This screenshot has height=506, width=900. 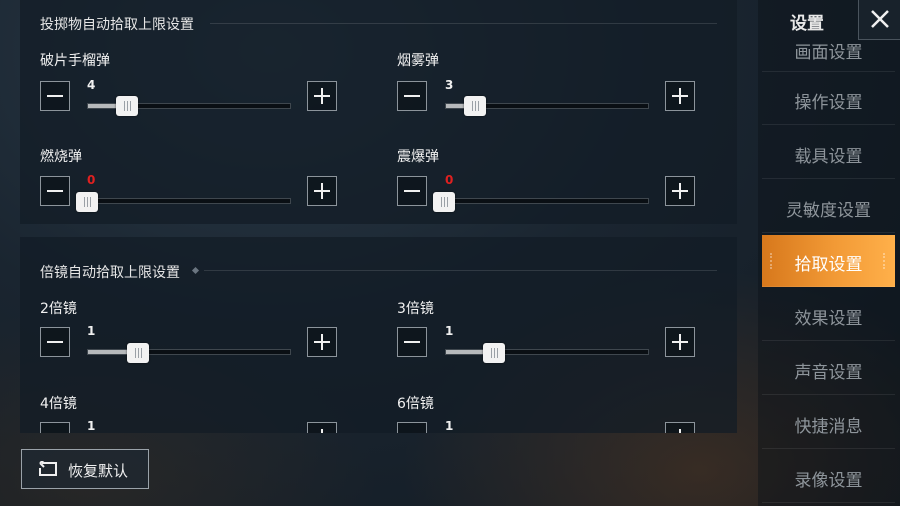 What do you see at coordinates (828, 265) in the screenshot?
I see `sidebar-item-label: 拾取设置` at bounding box center [828, 265].